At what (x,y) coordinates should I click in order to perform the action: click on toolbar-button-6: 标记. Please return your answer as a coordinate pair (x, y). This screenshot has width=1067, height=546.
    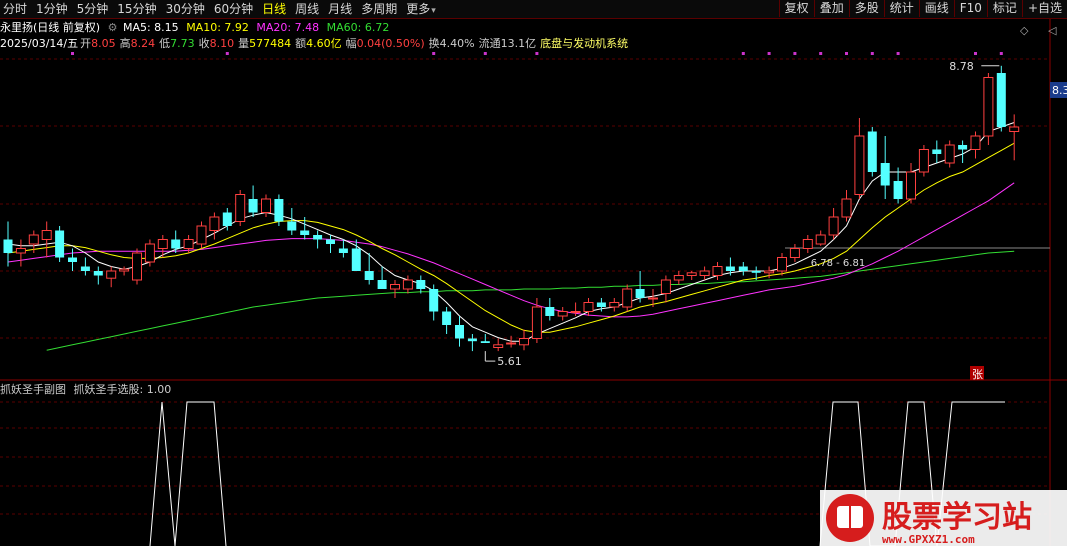
    Looking at the image, I should click on (1004, 8).